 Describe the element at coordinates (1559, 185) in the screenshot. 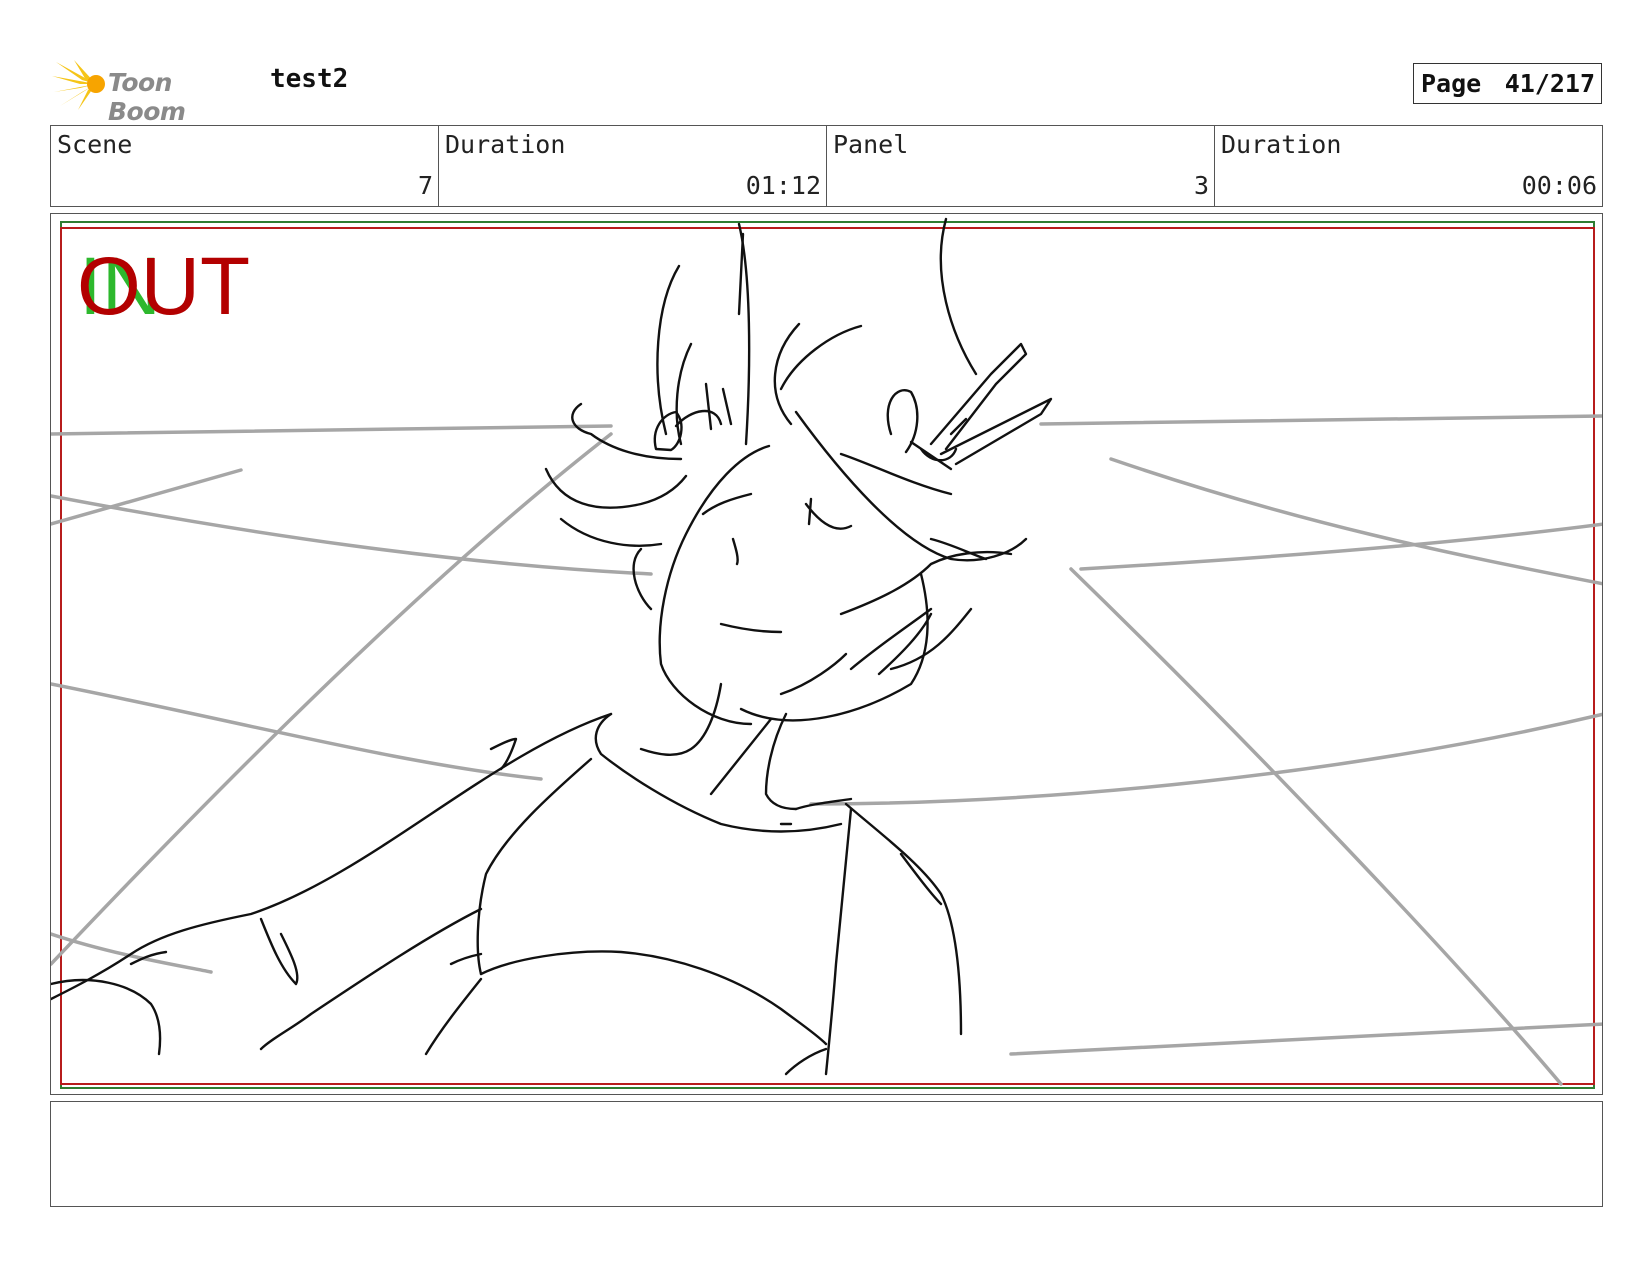

I see `panel-duration-value: 00:06` at that location.